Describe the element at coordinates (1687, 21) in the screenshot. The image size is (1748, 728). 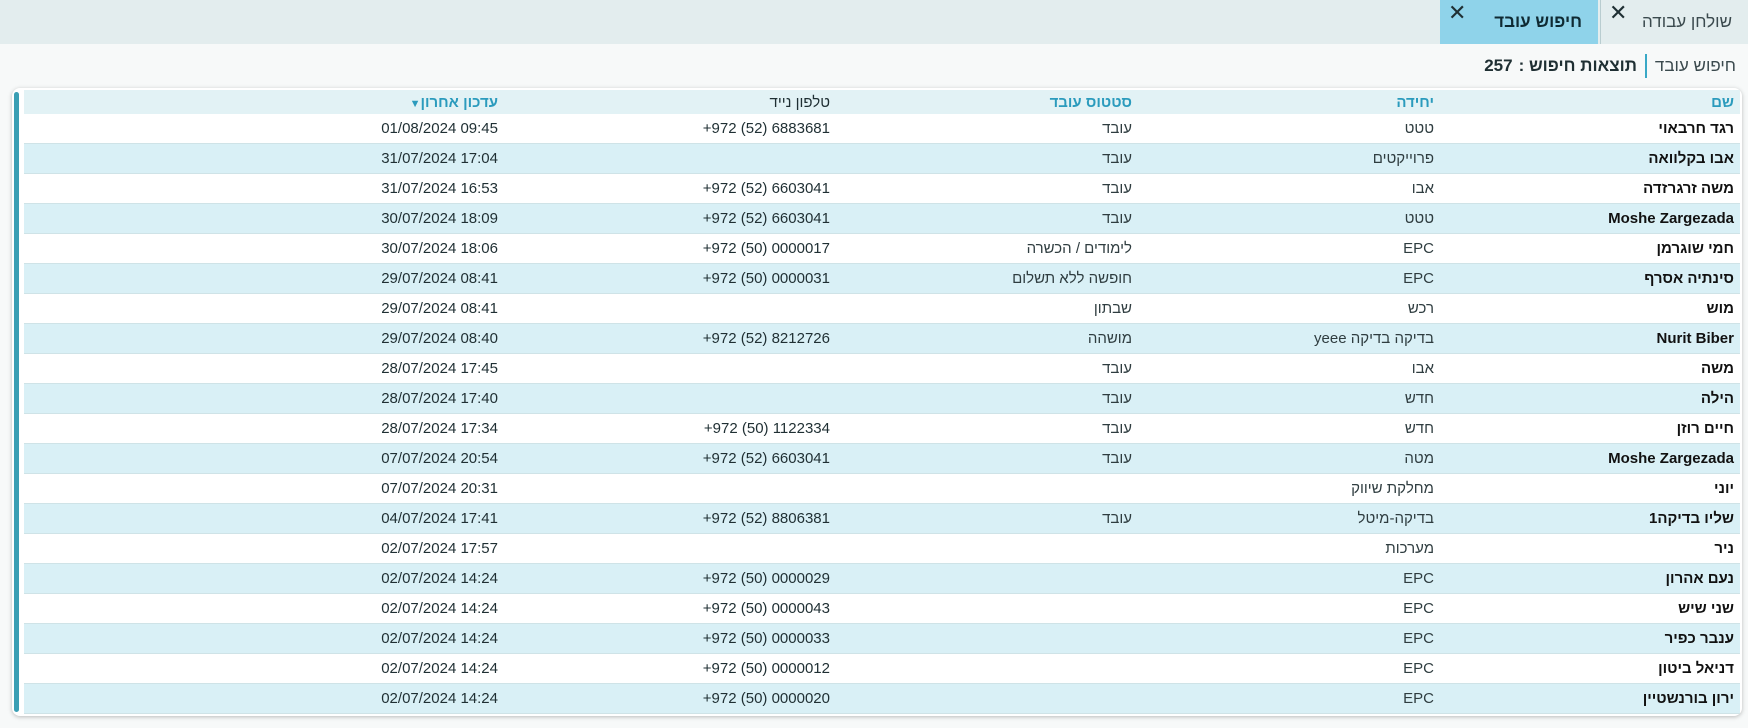
I see `tab-workbench-label: שולחן עבודה` at that location.